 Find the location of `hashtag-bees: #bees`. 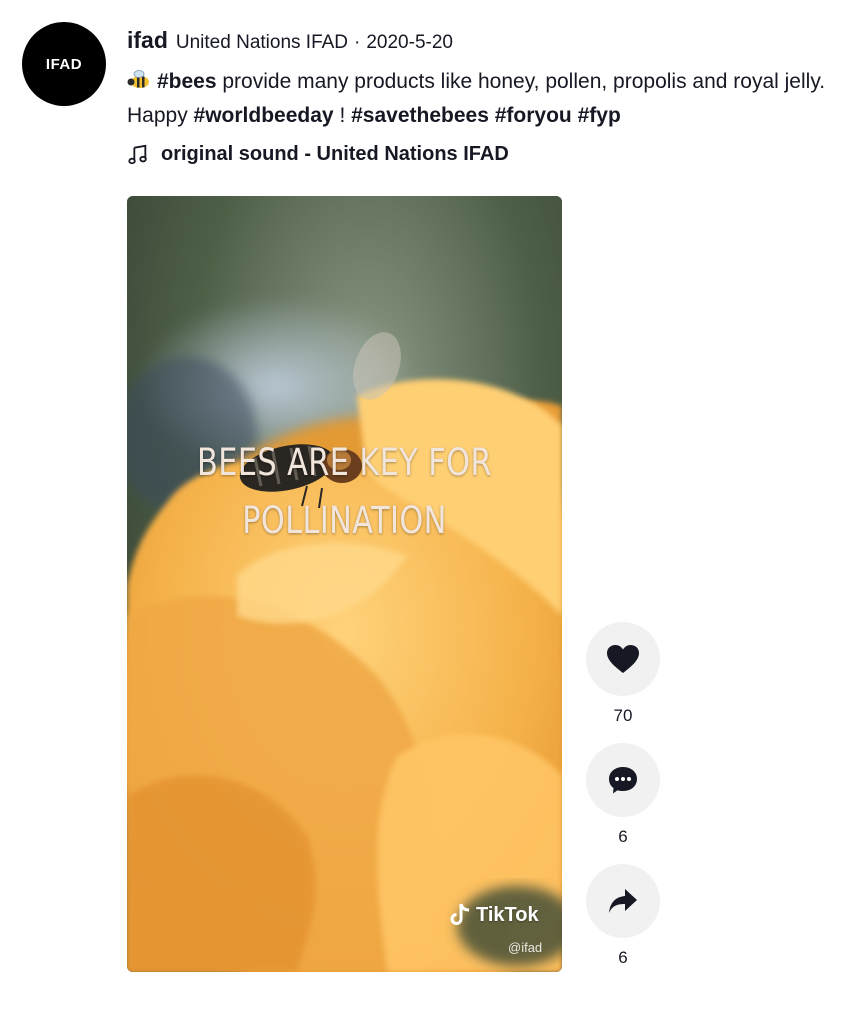

hashtag-bees: #bees is located at coordinates (187, 81).